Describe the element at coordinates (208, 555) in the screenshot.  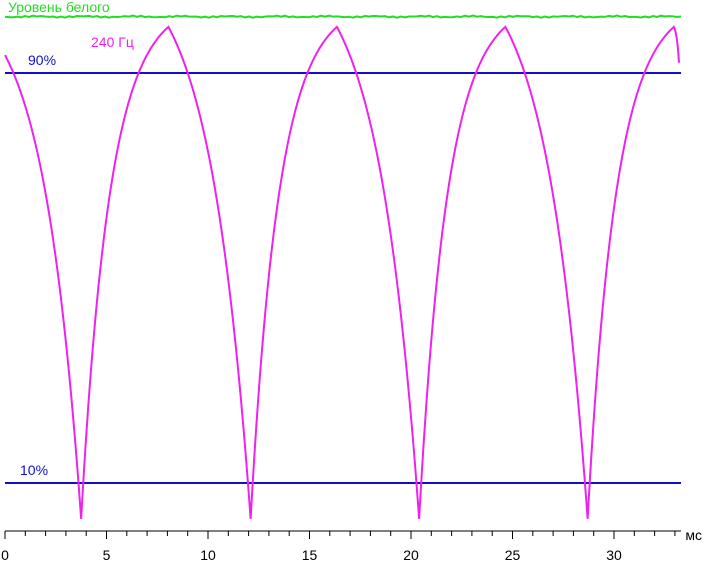
I see `x-tick-label: 10` at that location.